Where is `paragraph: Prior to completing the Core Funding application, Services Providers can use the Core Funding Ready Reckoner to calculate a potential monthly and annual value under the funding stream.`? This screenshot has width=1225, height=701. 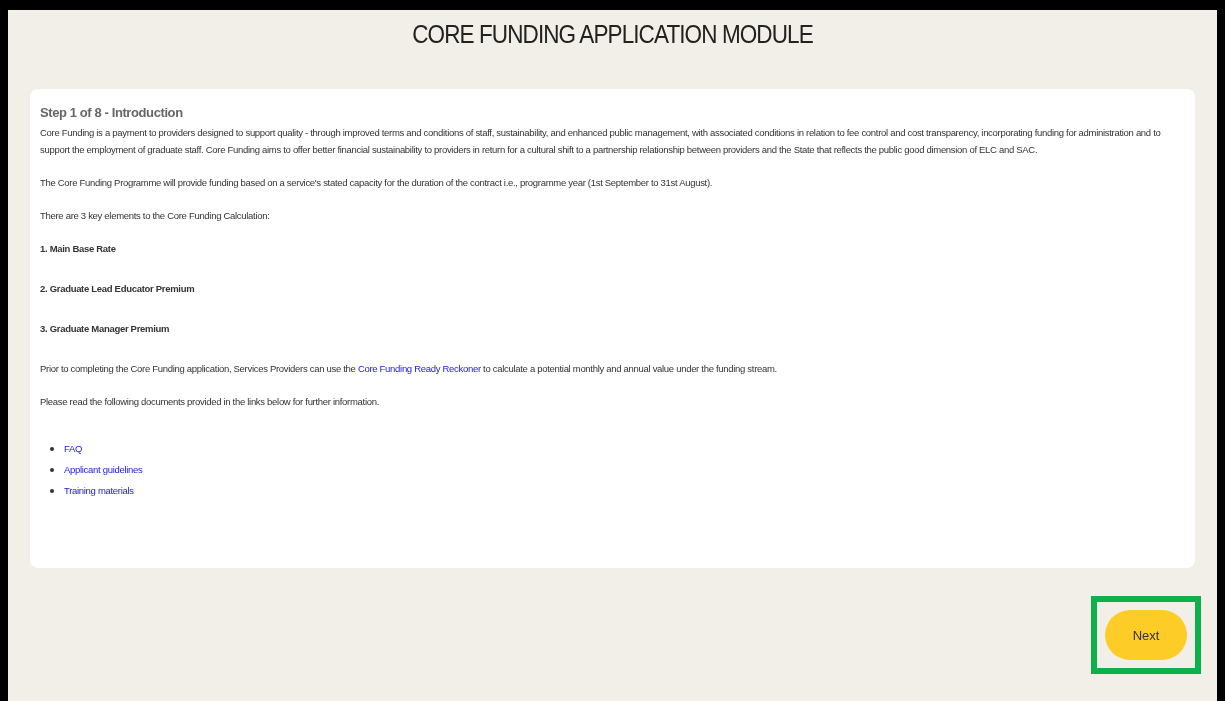
paragraph: Prior to completing the Core Funding application, Services Providers can use the Core Funding Ready Reckoner to calculate a potential monthly and annual value under the funding stream. is located at coordinates (409, 369).